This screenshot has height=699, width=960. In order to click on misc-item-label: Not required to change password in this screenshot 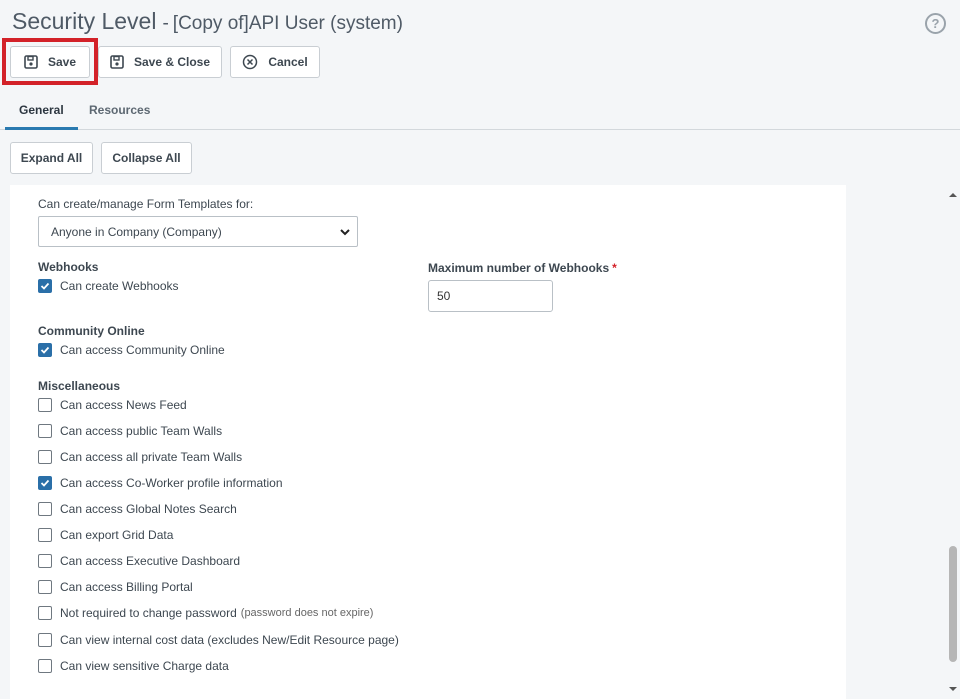, I will do `click(148, 613)`.